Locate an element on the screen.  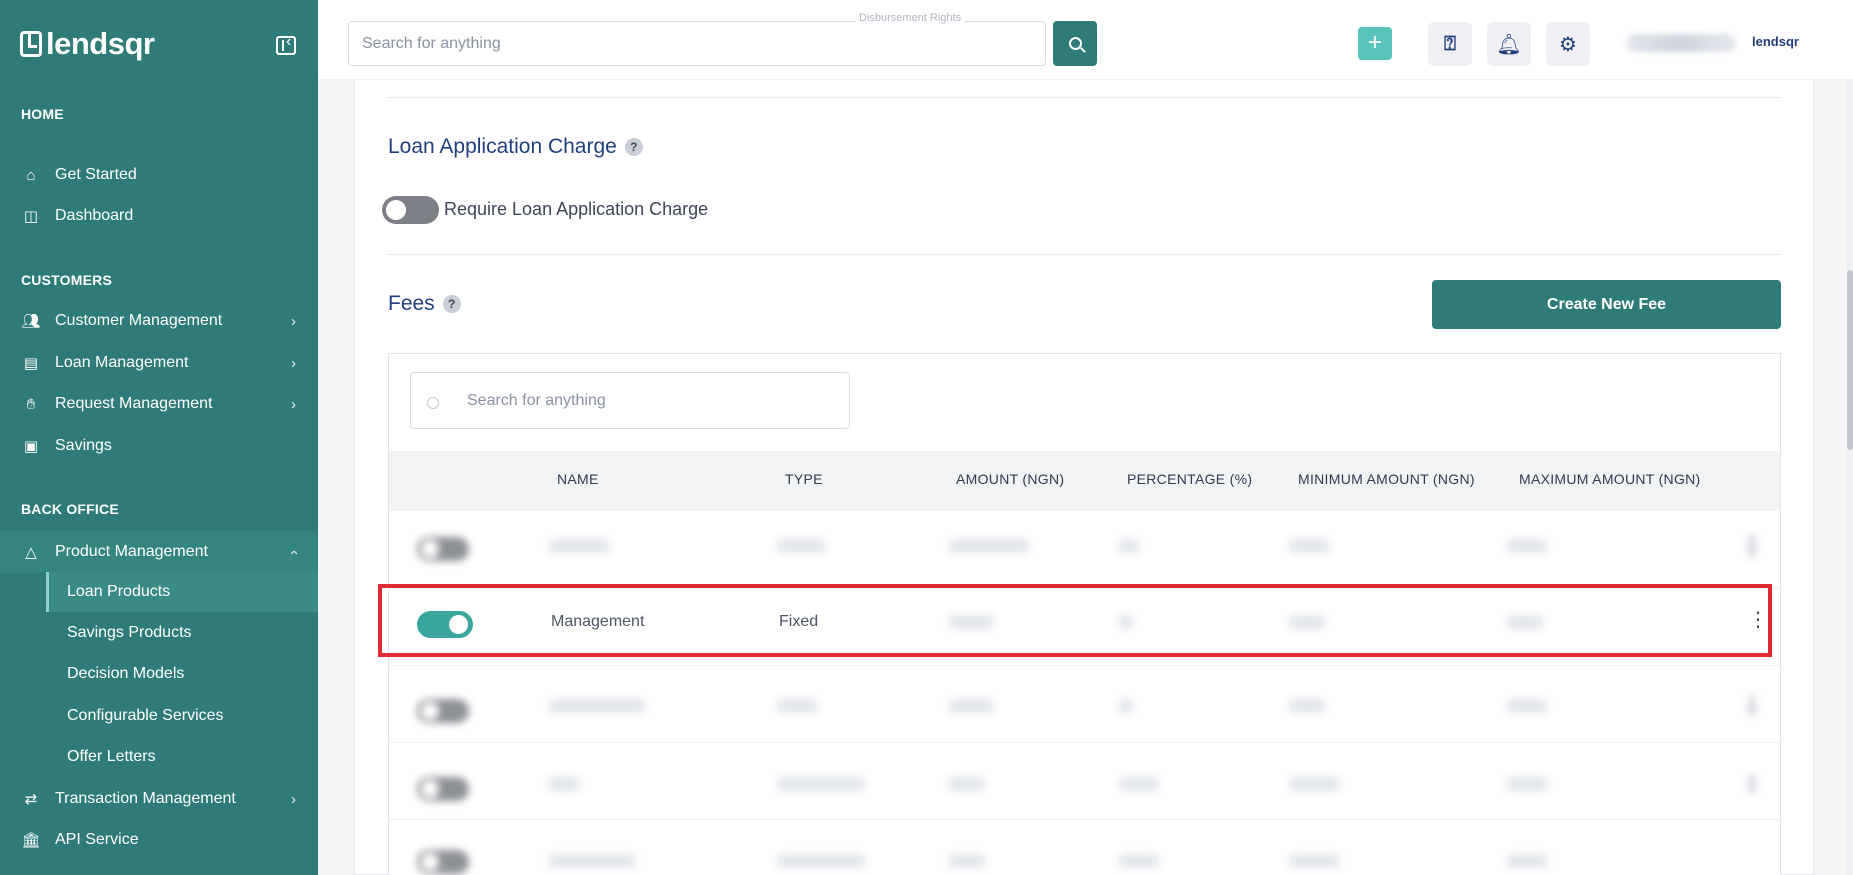
sidebar-item-get-started: ⌂ Get Started is located at coordinates (159, 175).